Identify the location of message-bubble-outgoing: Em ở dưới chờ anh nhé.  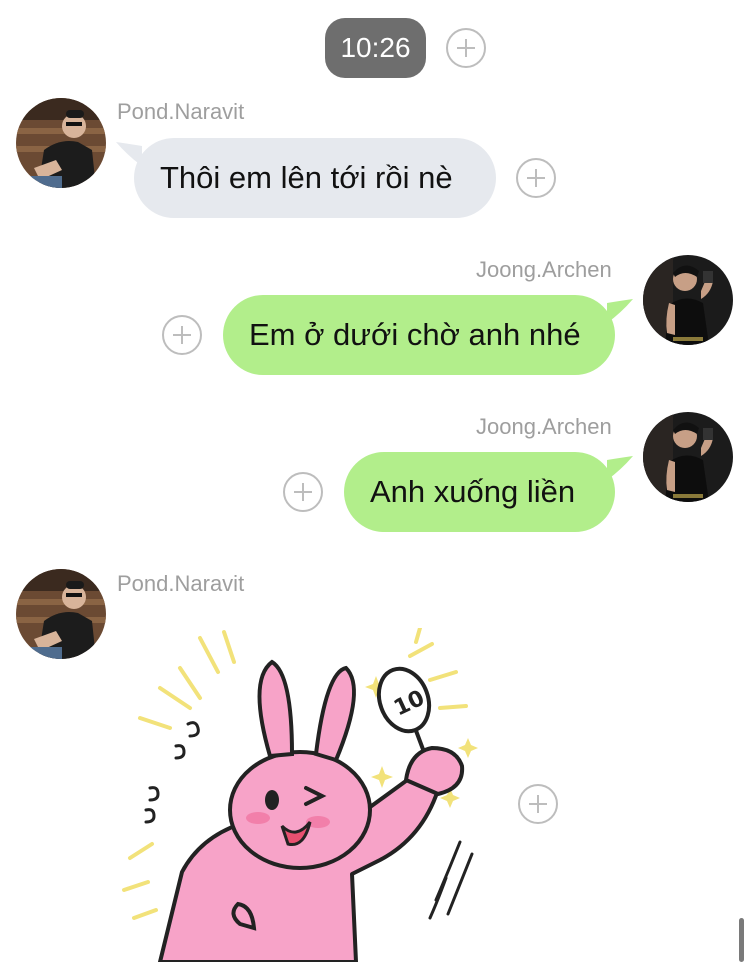
(419, 335).